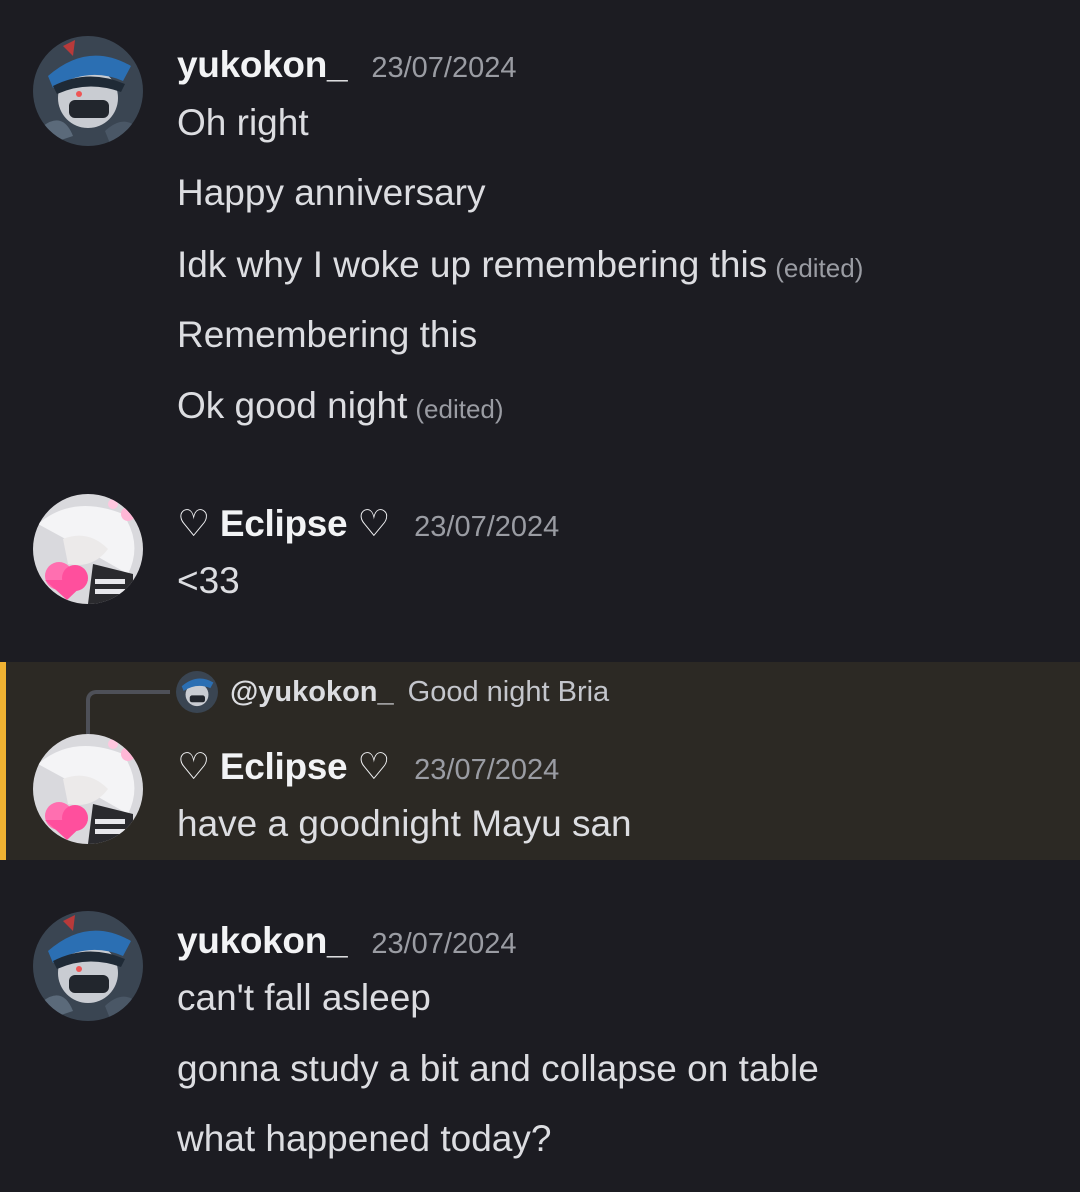 This screenshot has height=1192, width=1080. I want to click on message-line: can't fall asleep, so click(304, 997).